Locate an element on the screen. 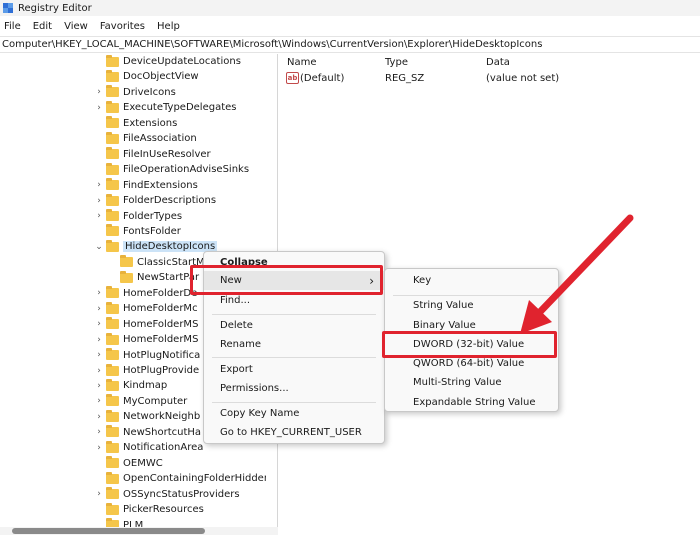 The height and width of the screenshot is (535, 700). chevron-down-icon: ⌄ is located at coordinates (99, 246).